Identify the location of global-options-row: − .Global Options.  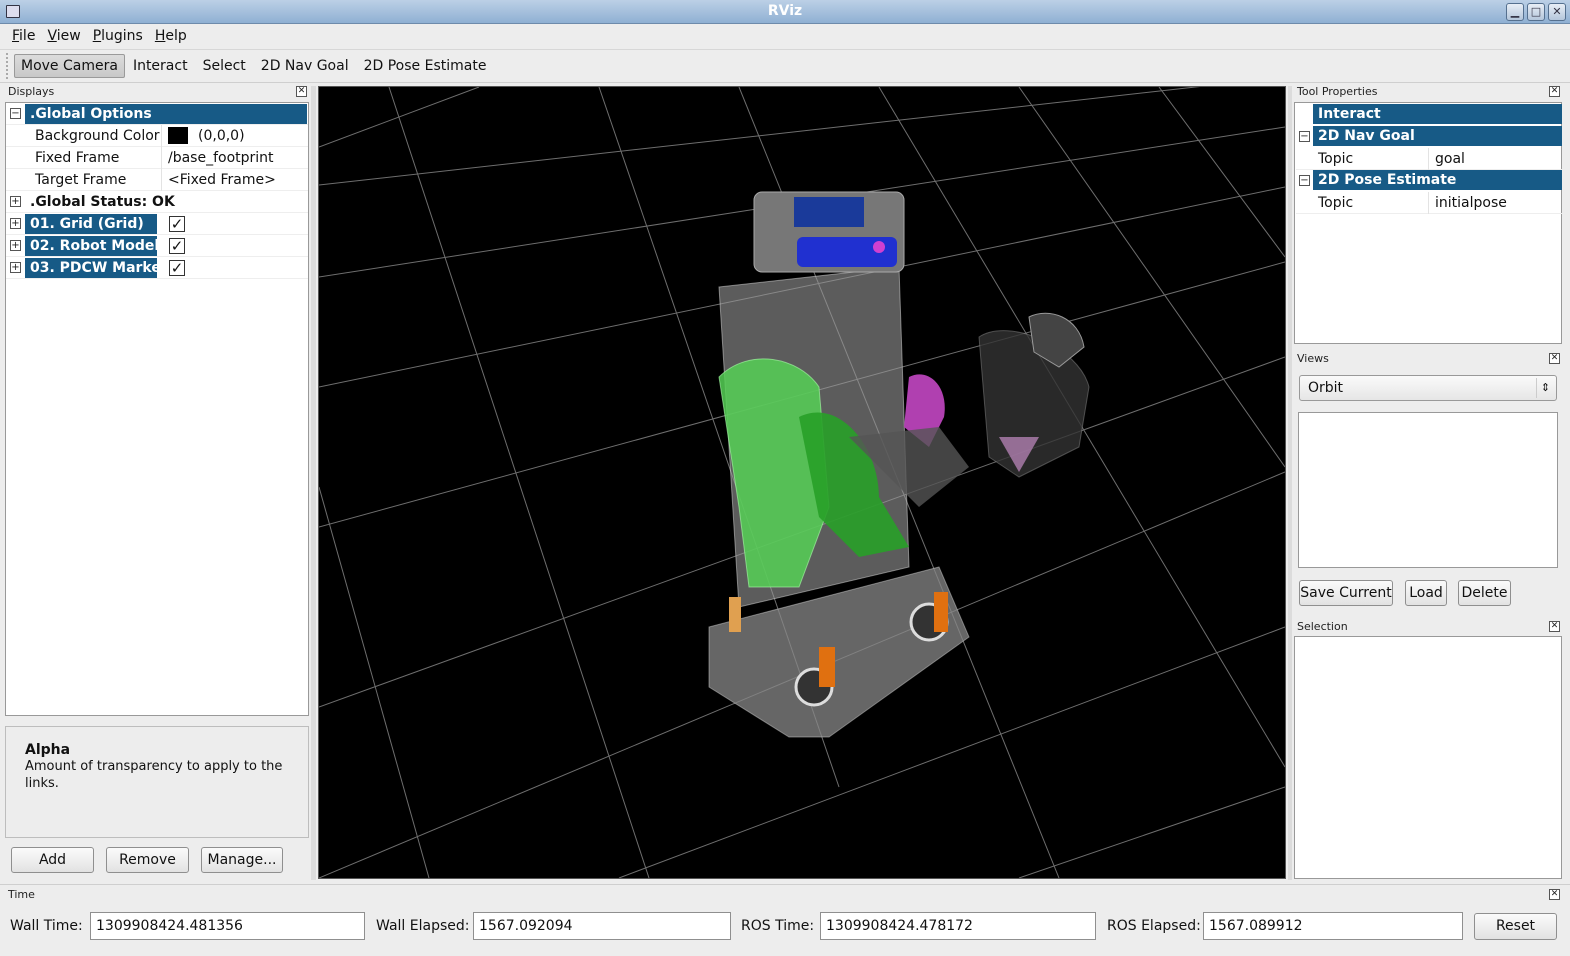
(157, 114).